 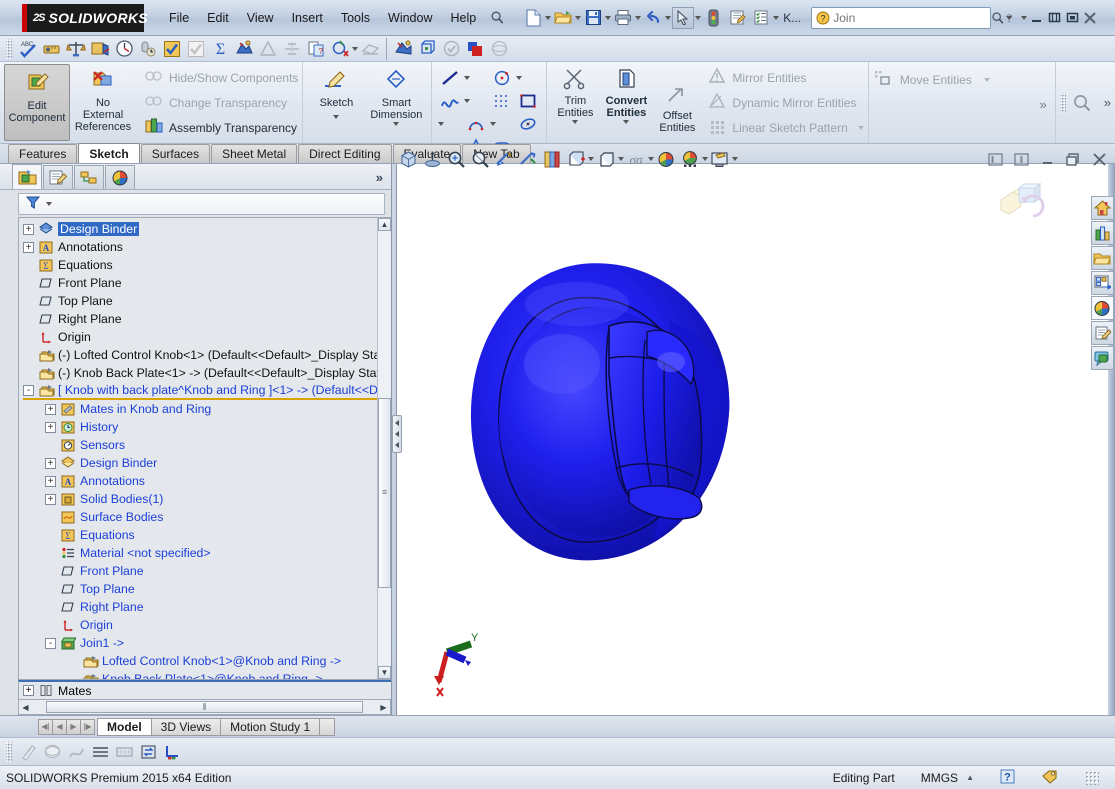 What do you see at coordinates (221, 127) in the screenshot?
I see `assembly-transparency-row: Assembly Transparency` at bounding box center [221, 127].